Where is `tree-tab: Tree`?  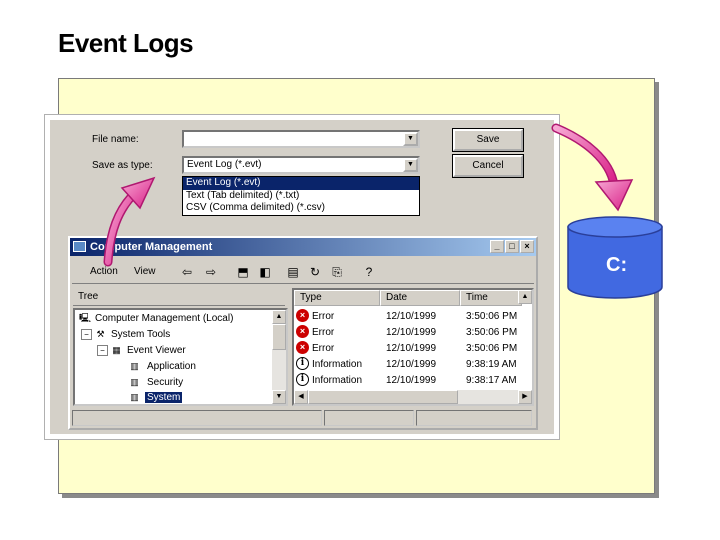 tree-tab: Tree is located at coordinates (179, 297).